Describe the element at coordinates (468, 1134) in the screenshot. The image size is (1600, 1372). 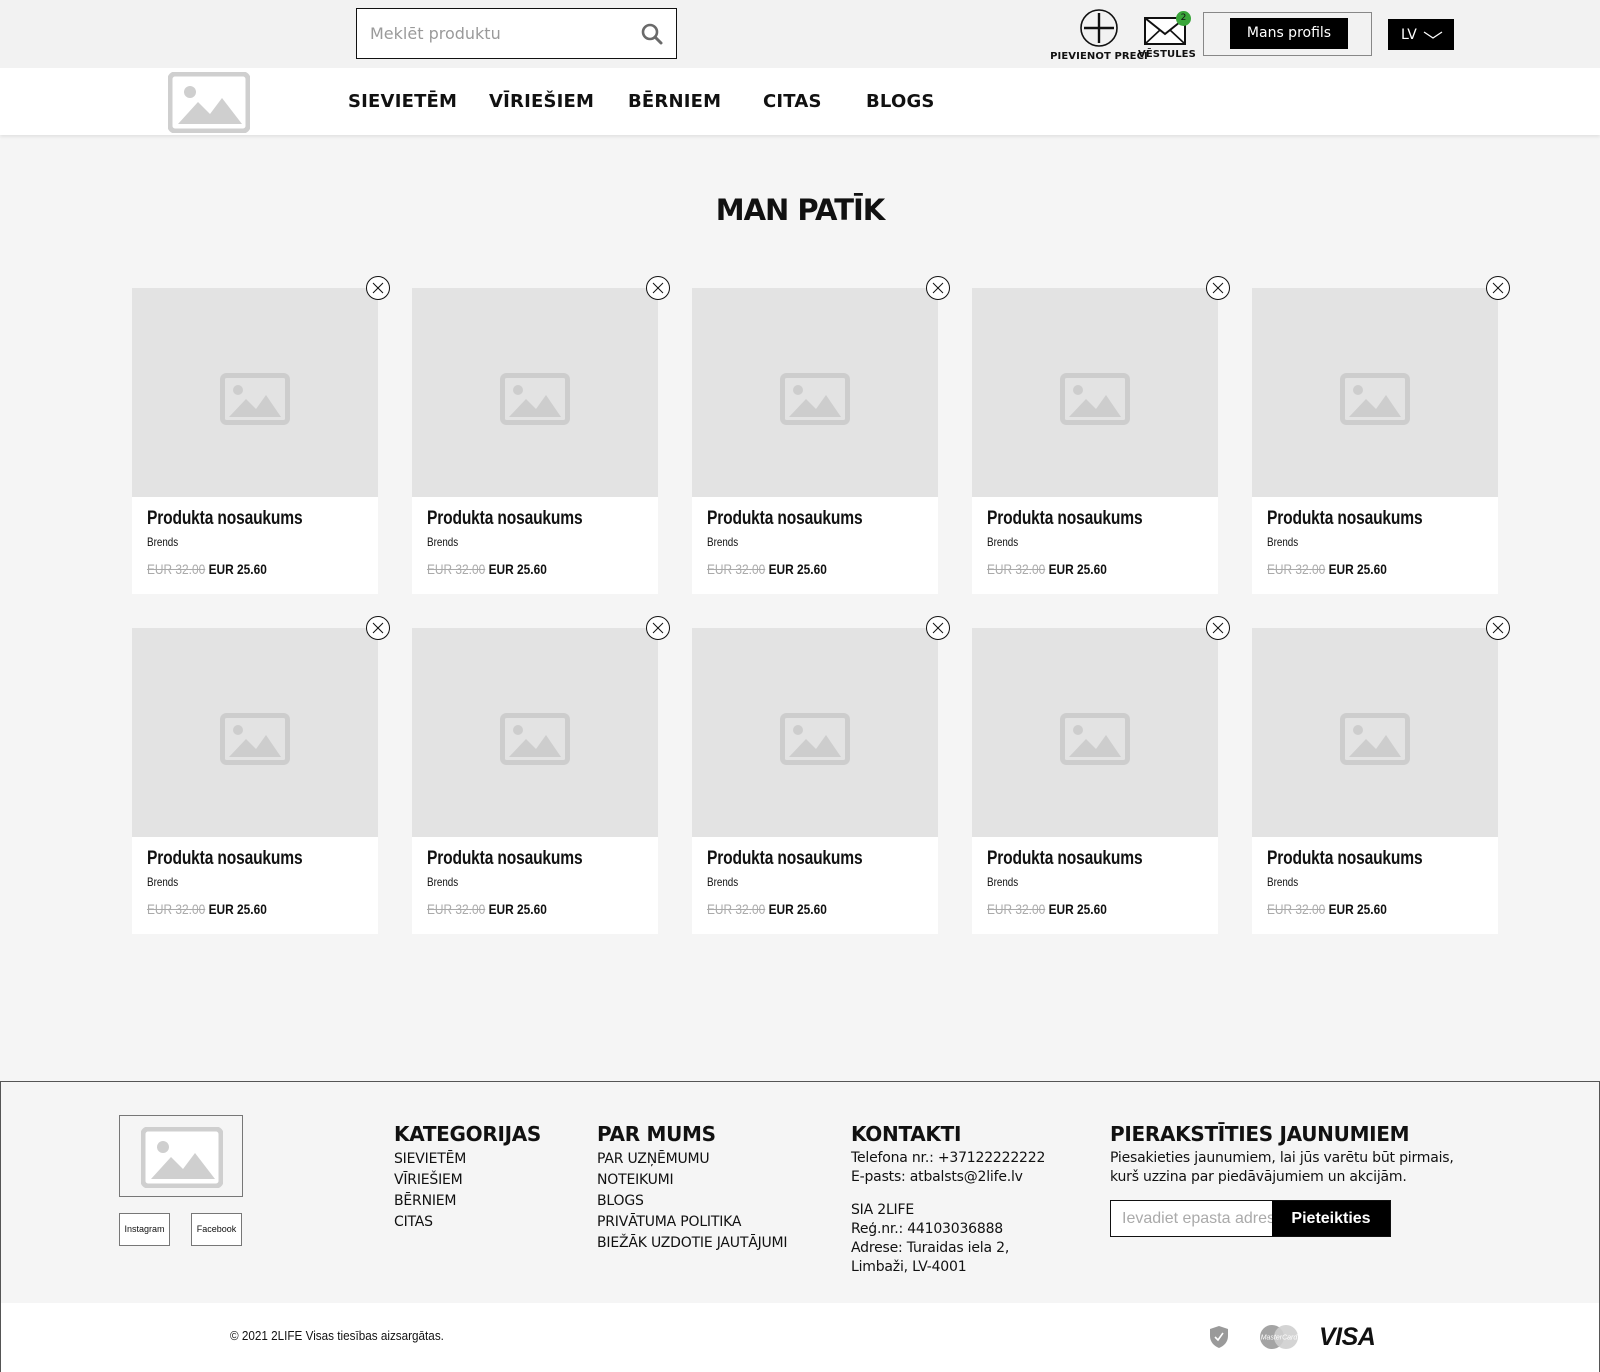
I see `footer-categories-title: KATEGORIJAS` at that location.